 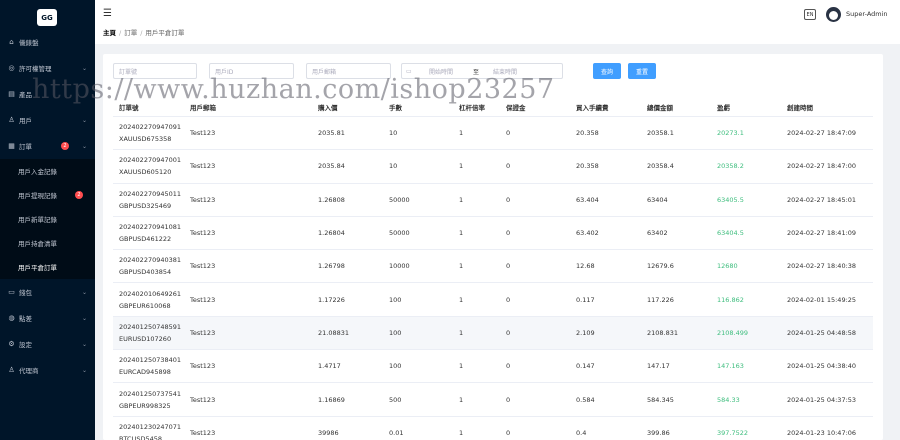 What do you see at coordinates (505, 71) in the screenshot?
I see `end-time-input: 結束時間` at bounding box center [505, 71].